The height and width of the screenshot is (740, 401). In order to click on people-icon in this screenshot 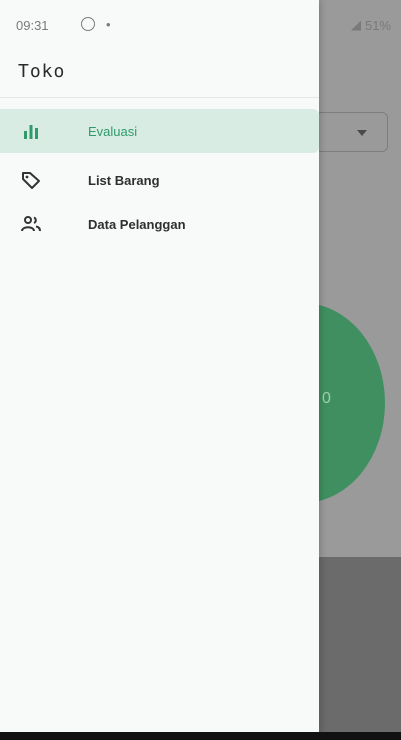, I will do `click(31, 224)`.